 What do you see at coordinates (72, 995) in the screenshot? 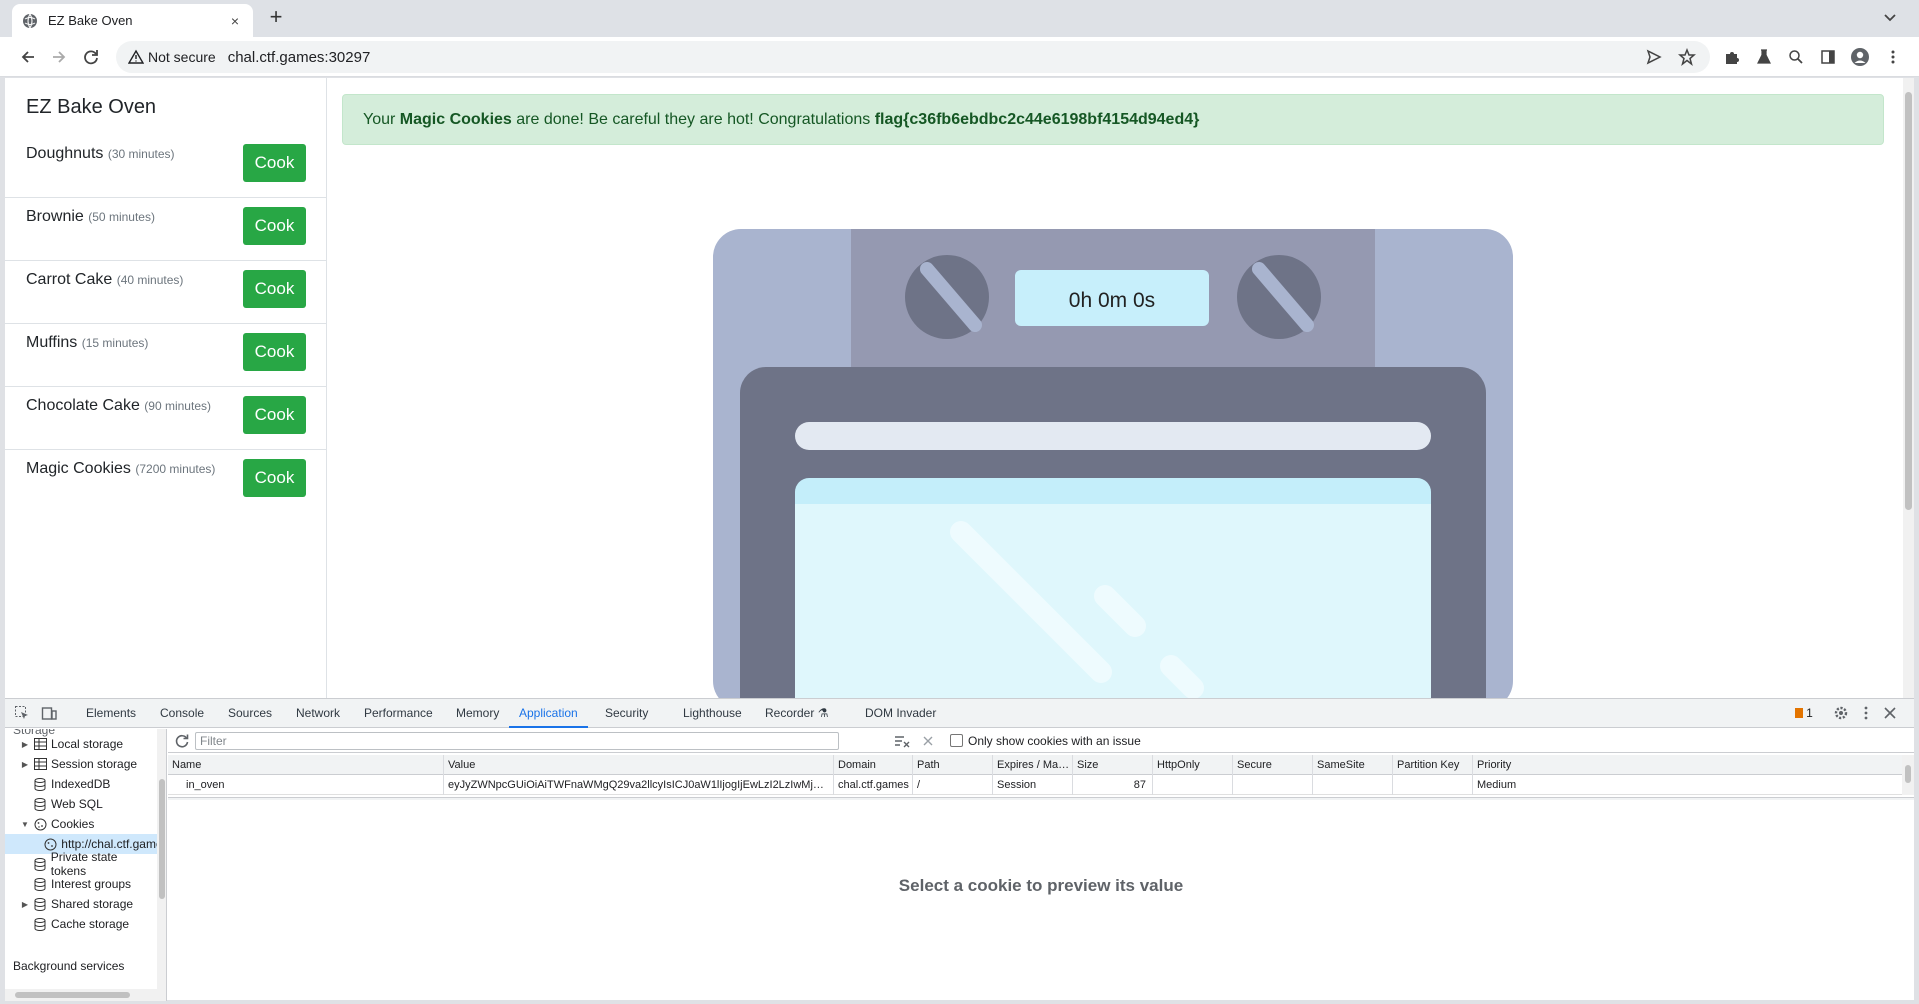
I see `sidebar-hscroll-thumb` at bounding box center [72, 995].